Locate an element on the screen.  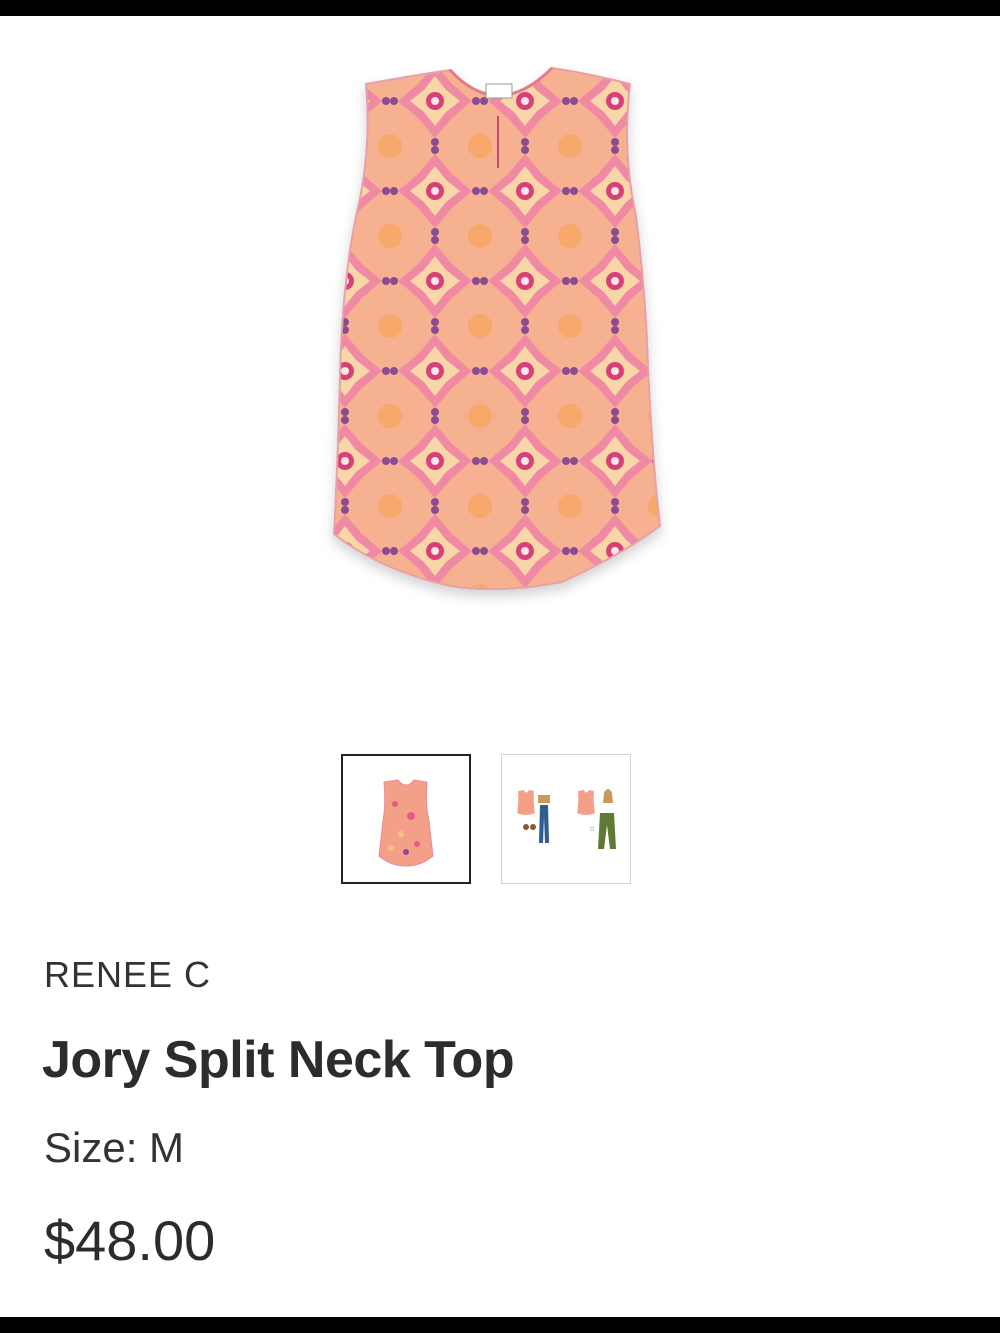
product-size: Size: M is located at coordinates (114, 1147).